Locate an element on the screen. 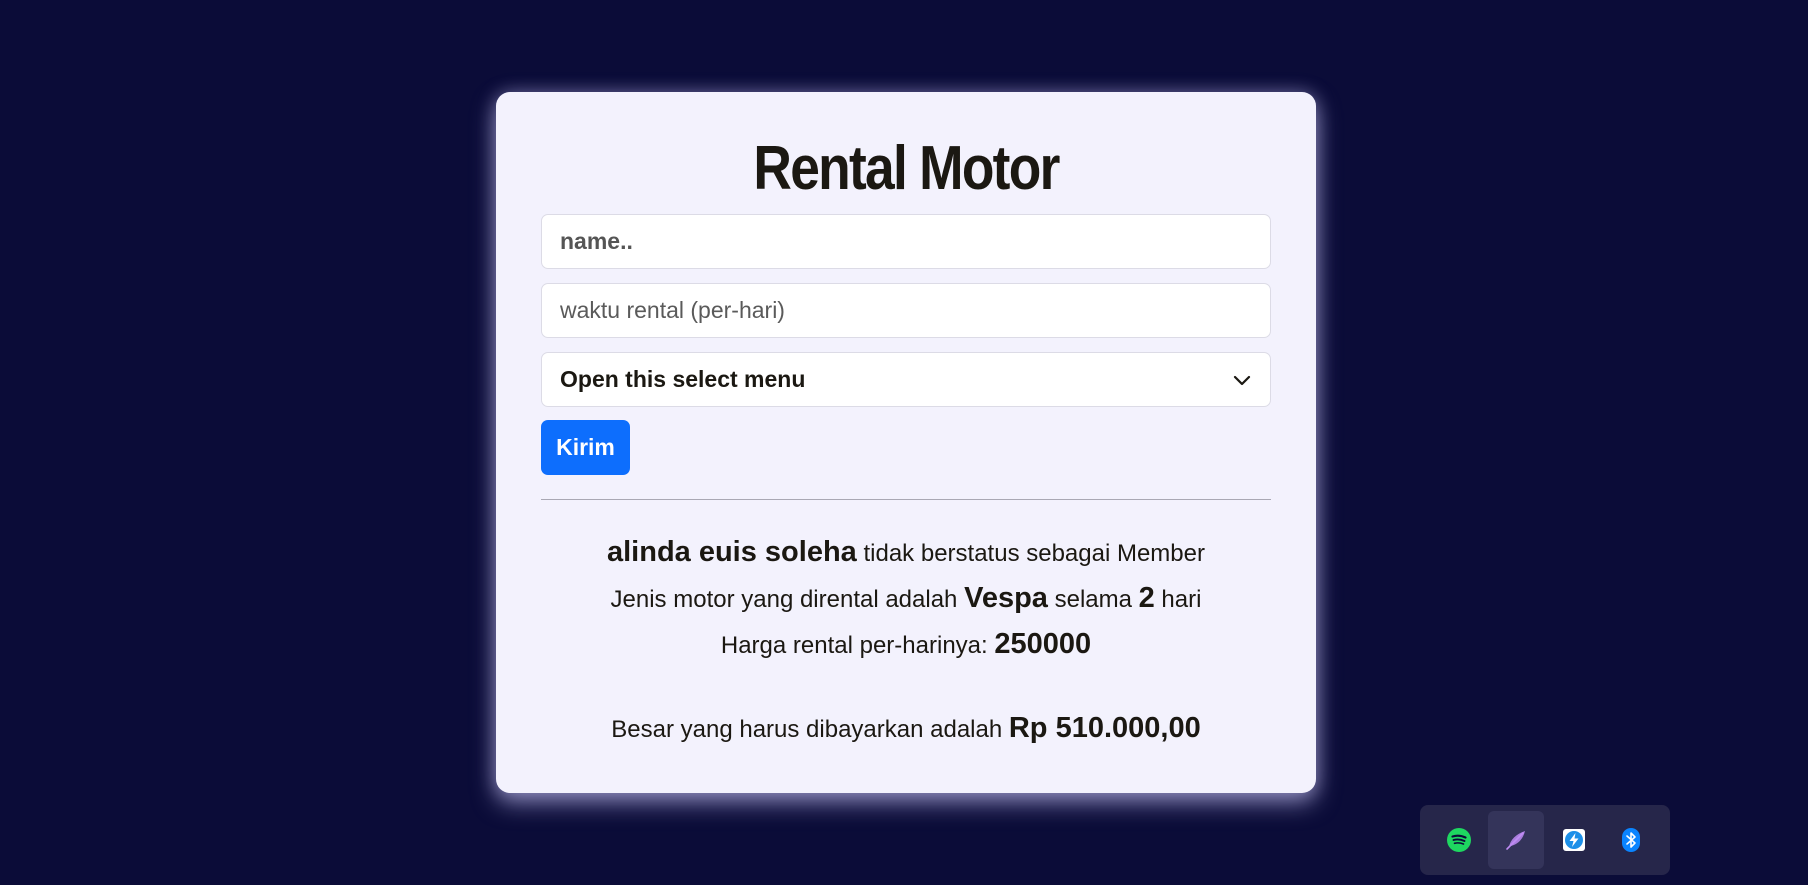 Image resolution: width=1808 pixels, height=885 pixels. spotify-icon is located at coordinates (1458, 840).